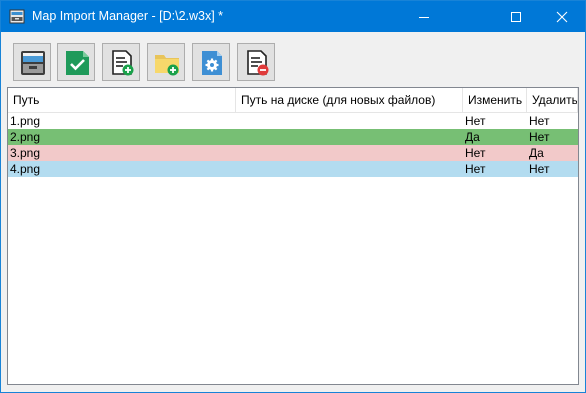 The height and width of the screenshot is (393, 586). I want to click on cell-path: 4.png, so click(25, 169).